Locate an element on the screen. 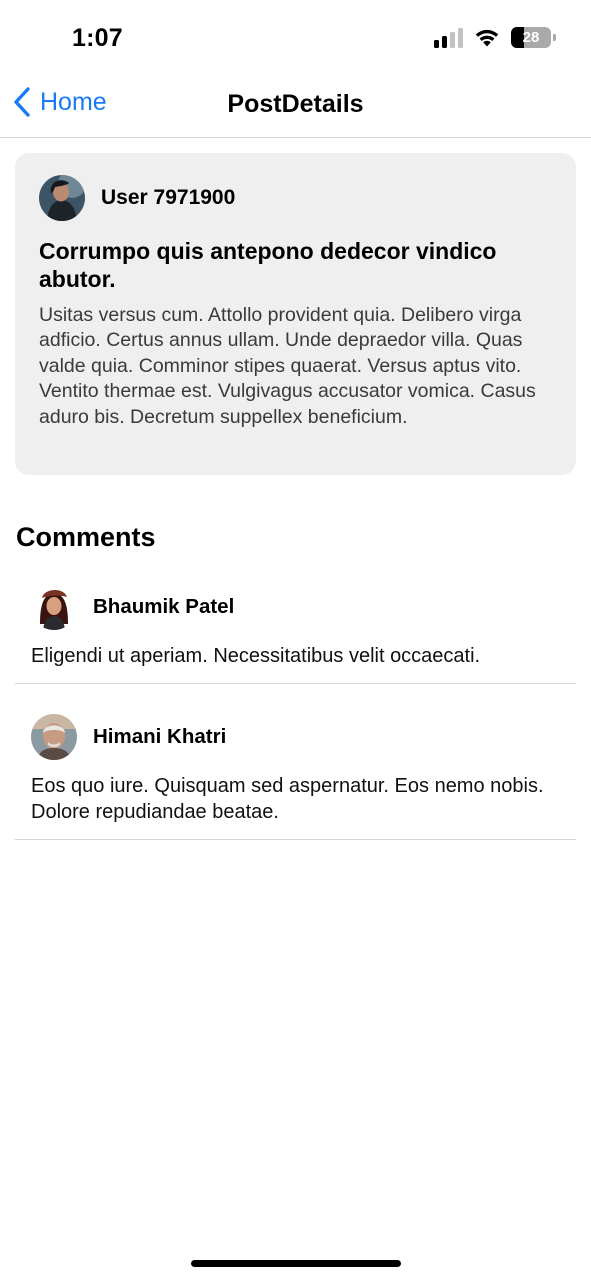 Image resolution: width=591 pixels, height=1280 pixels. commenter-name: Himani Khatri is located at coordinates (160, 736).